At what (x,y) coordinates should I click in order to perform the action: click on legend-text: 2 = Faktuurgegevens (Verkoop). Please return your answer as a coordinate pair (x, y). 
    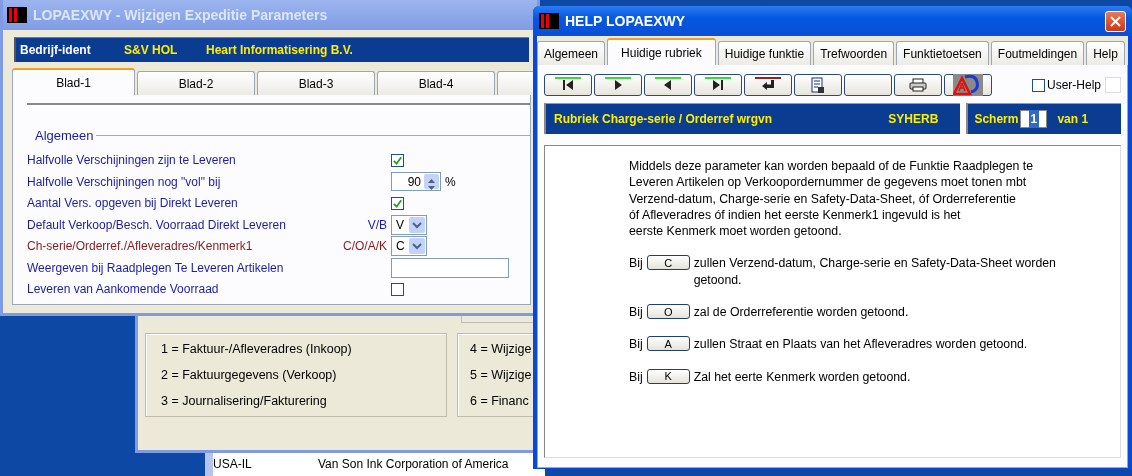
    Looking at the image, I should click on (249, 375).